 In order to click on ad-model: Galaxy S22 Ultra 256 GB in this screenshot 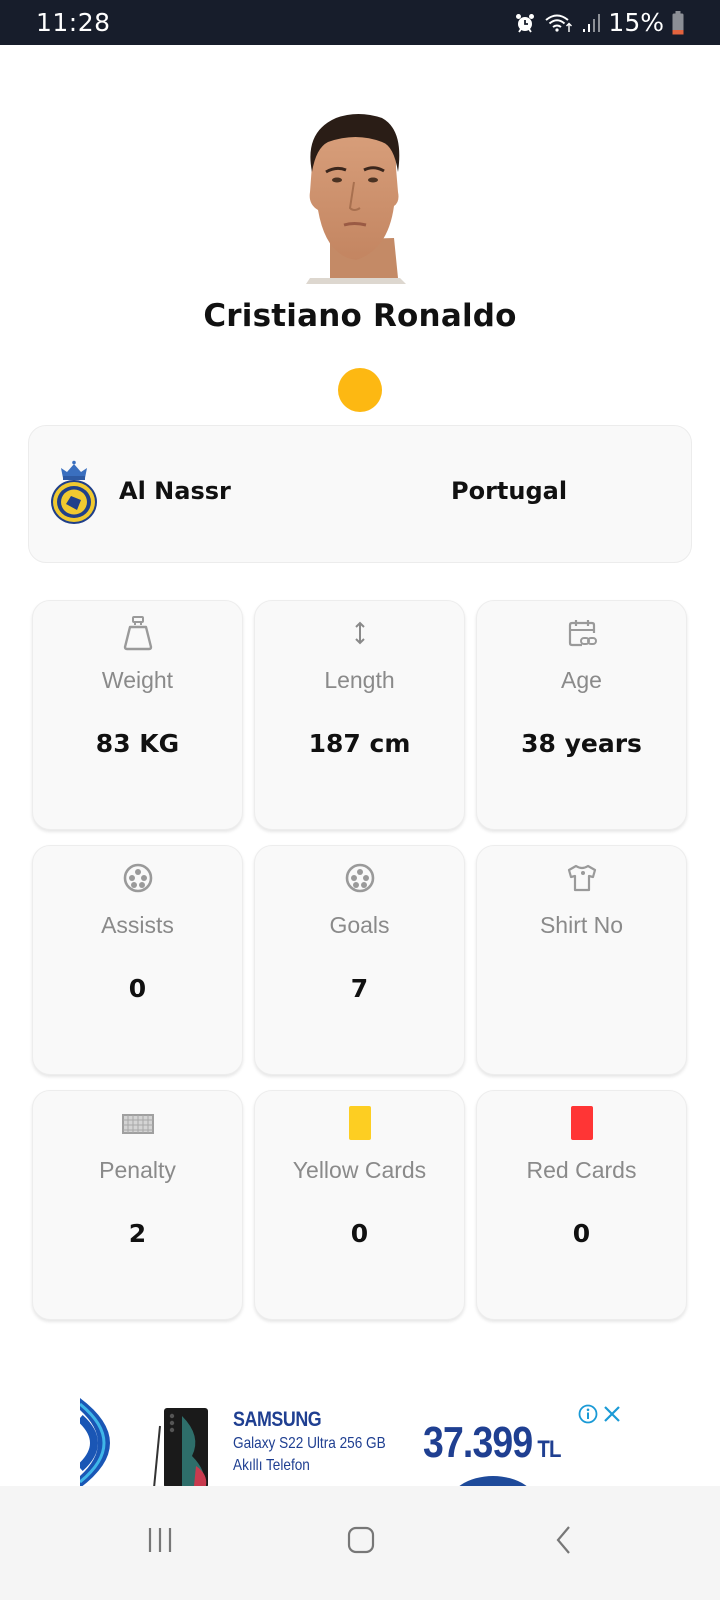, I will do `click(309, 1443)`.